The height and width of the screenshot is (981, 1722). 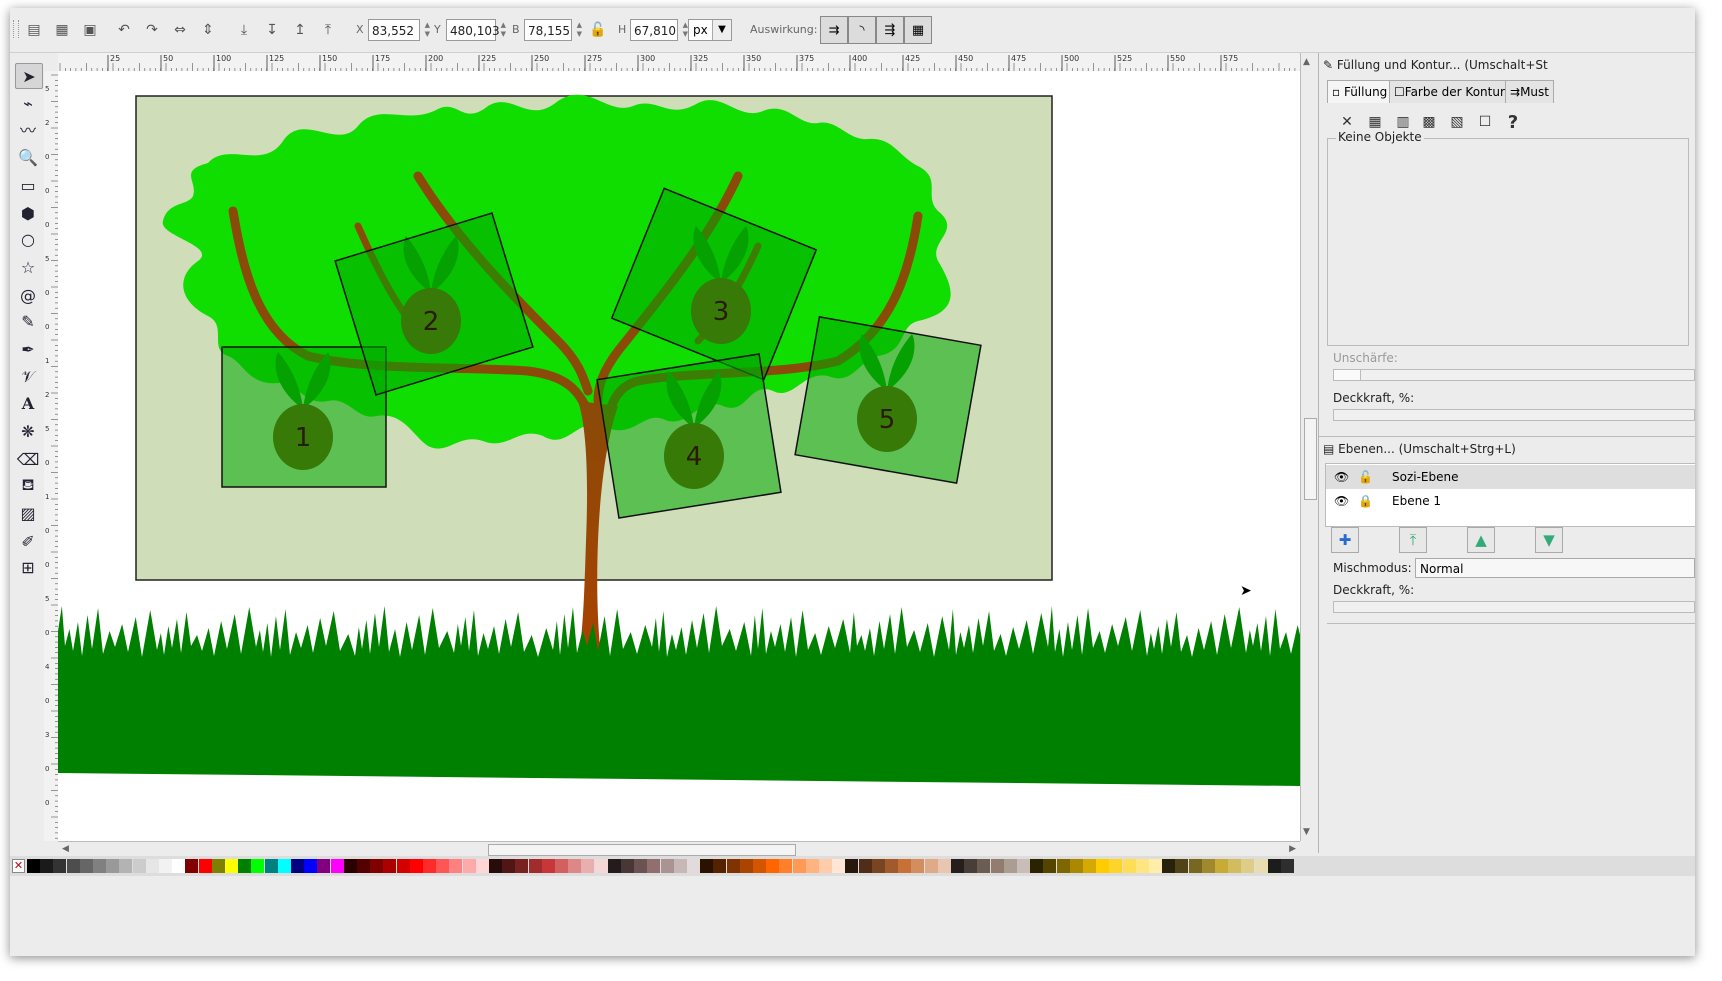 I want to click on rotate-cw-icon: ↷, so click(x=152, y=30).